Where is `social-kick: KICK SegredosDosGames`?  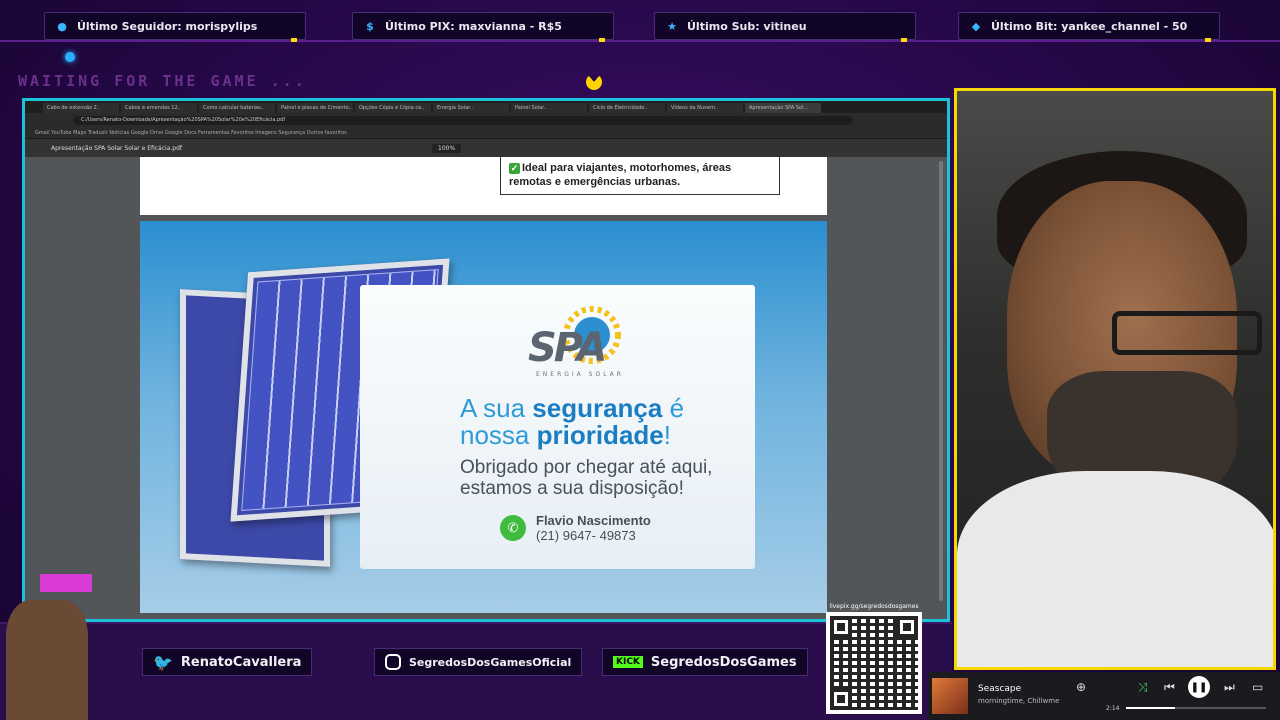
social-kick: KICK SegredosDosGames is located at coordinates (705, 662).